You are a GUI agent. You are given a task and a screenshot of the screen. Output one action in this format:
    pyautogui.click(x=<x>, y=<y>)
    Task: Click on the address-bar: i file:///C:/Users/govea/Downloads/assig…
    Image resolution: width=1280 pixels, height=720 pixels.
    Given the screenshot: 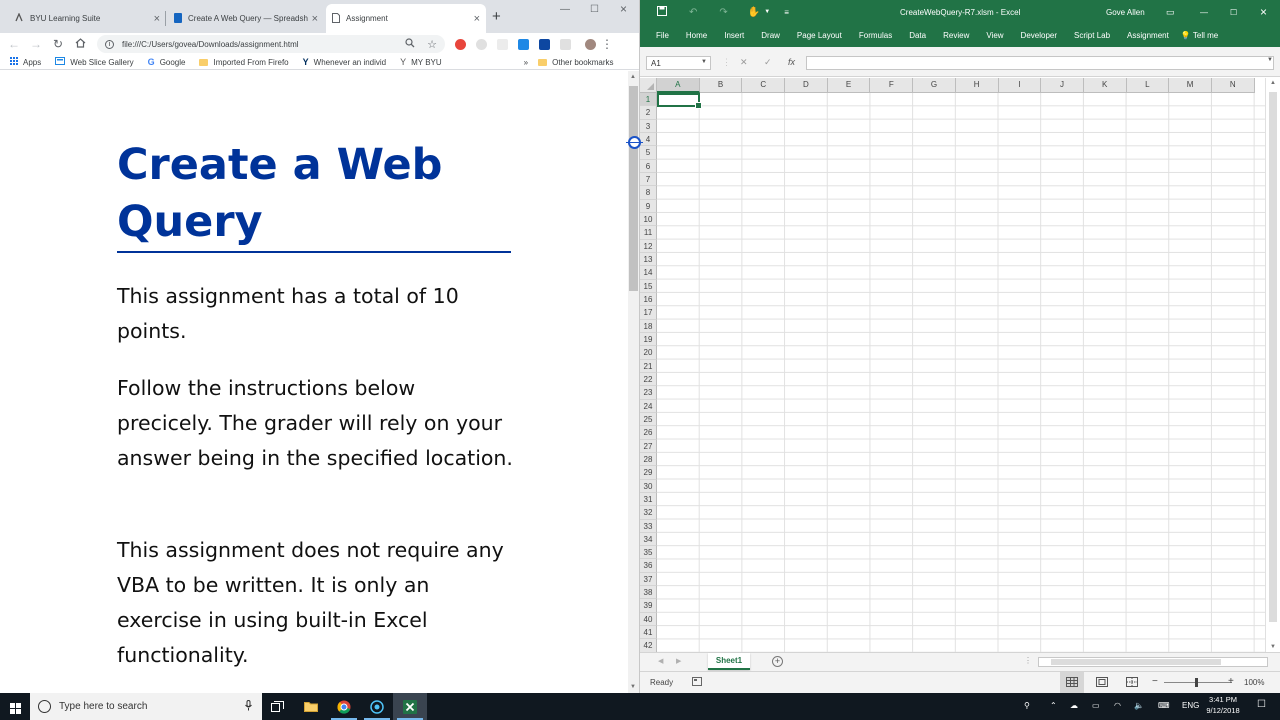 What is the action you would take?
    pyautogui.click(x=271, y=44)
    